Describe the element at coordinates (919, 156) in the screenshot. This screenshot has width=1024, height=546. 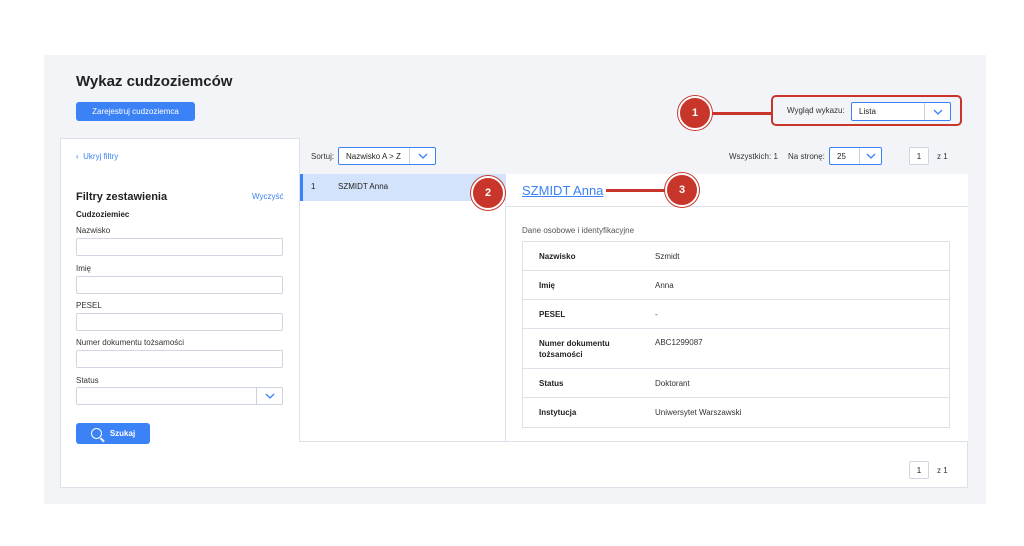
I see `page-number-input: 1` at that location.